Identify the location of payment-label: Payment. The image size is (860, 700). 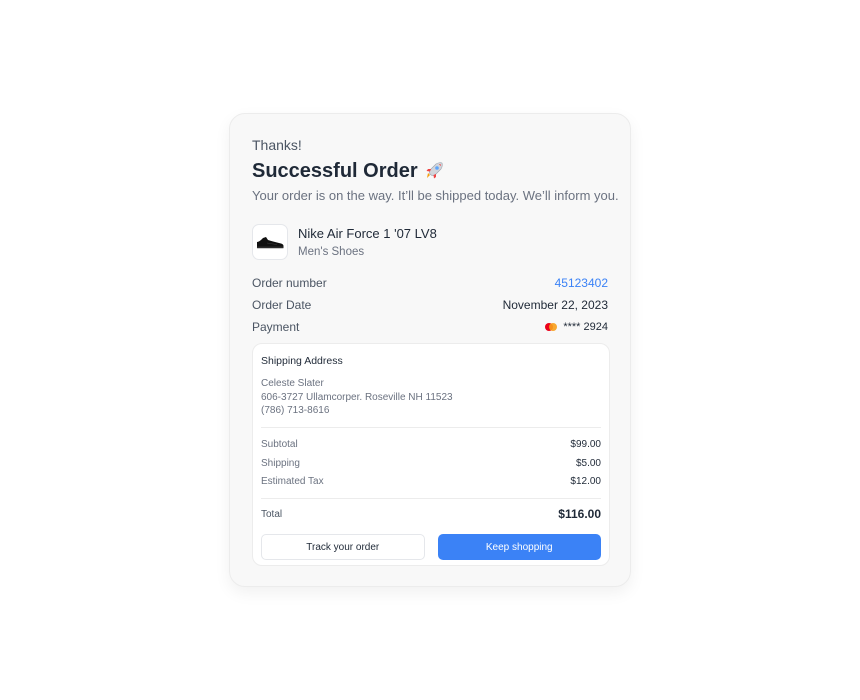
(276, 327).